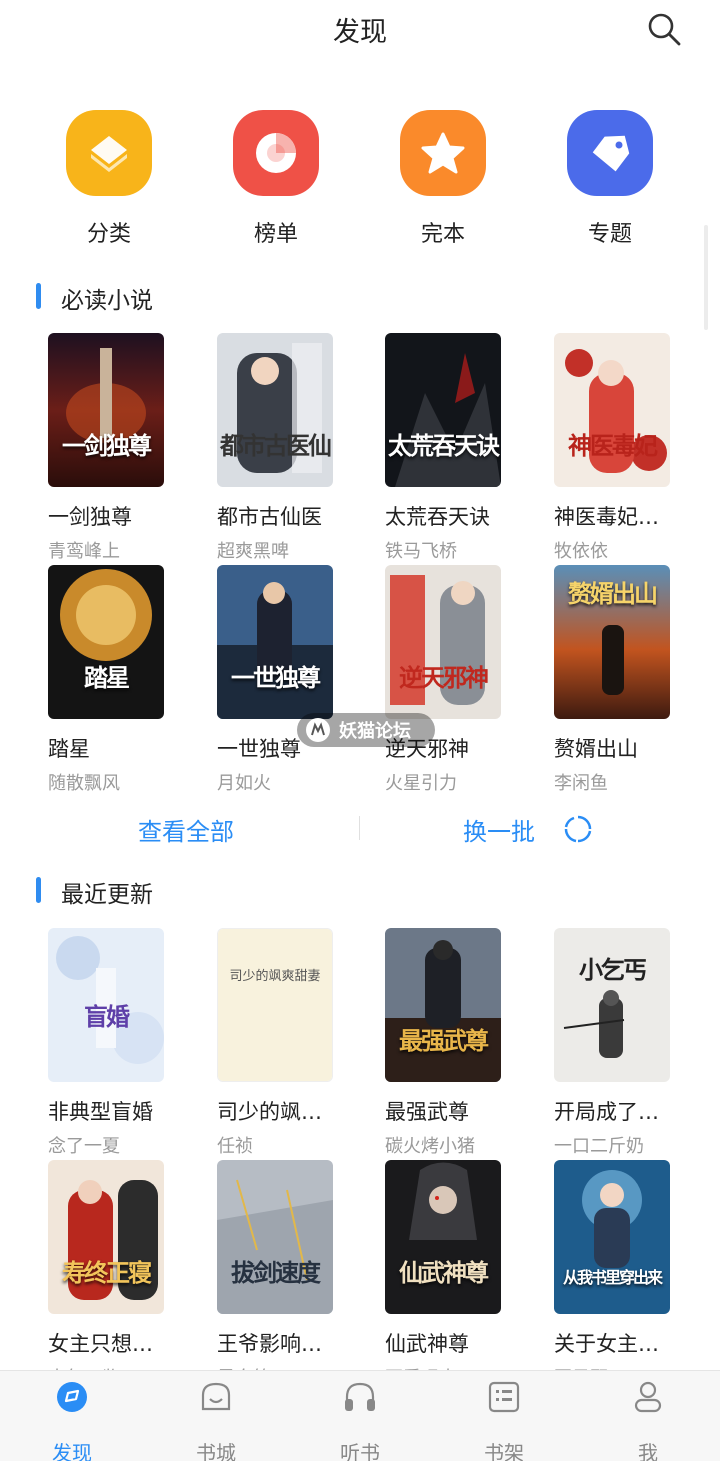 This screenshot has height=1461, width=720. Describe the element at coordinates (106, 410) in the screenshot. I see `book-cover: 一剑独尊` at that location.